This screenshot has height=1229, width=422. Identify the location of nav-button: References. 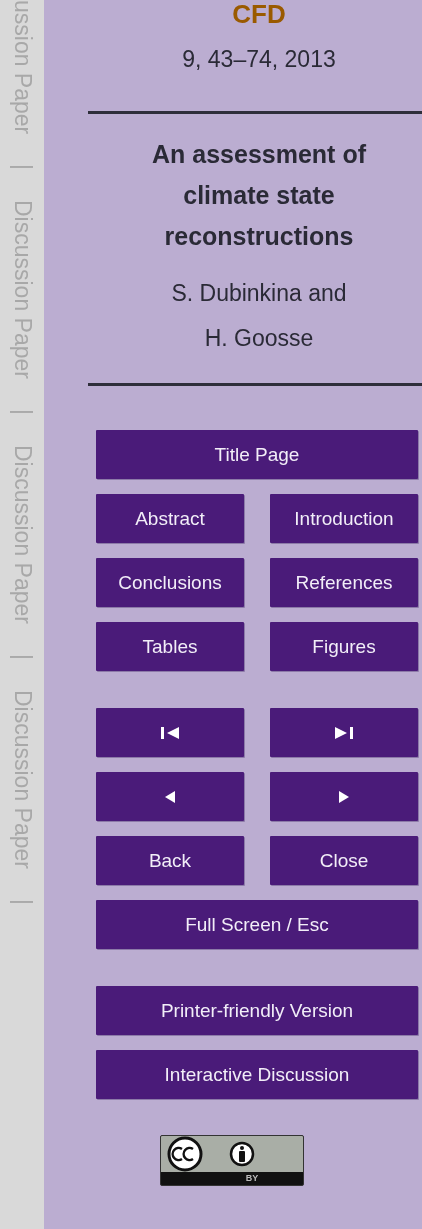
(344, 582).